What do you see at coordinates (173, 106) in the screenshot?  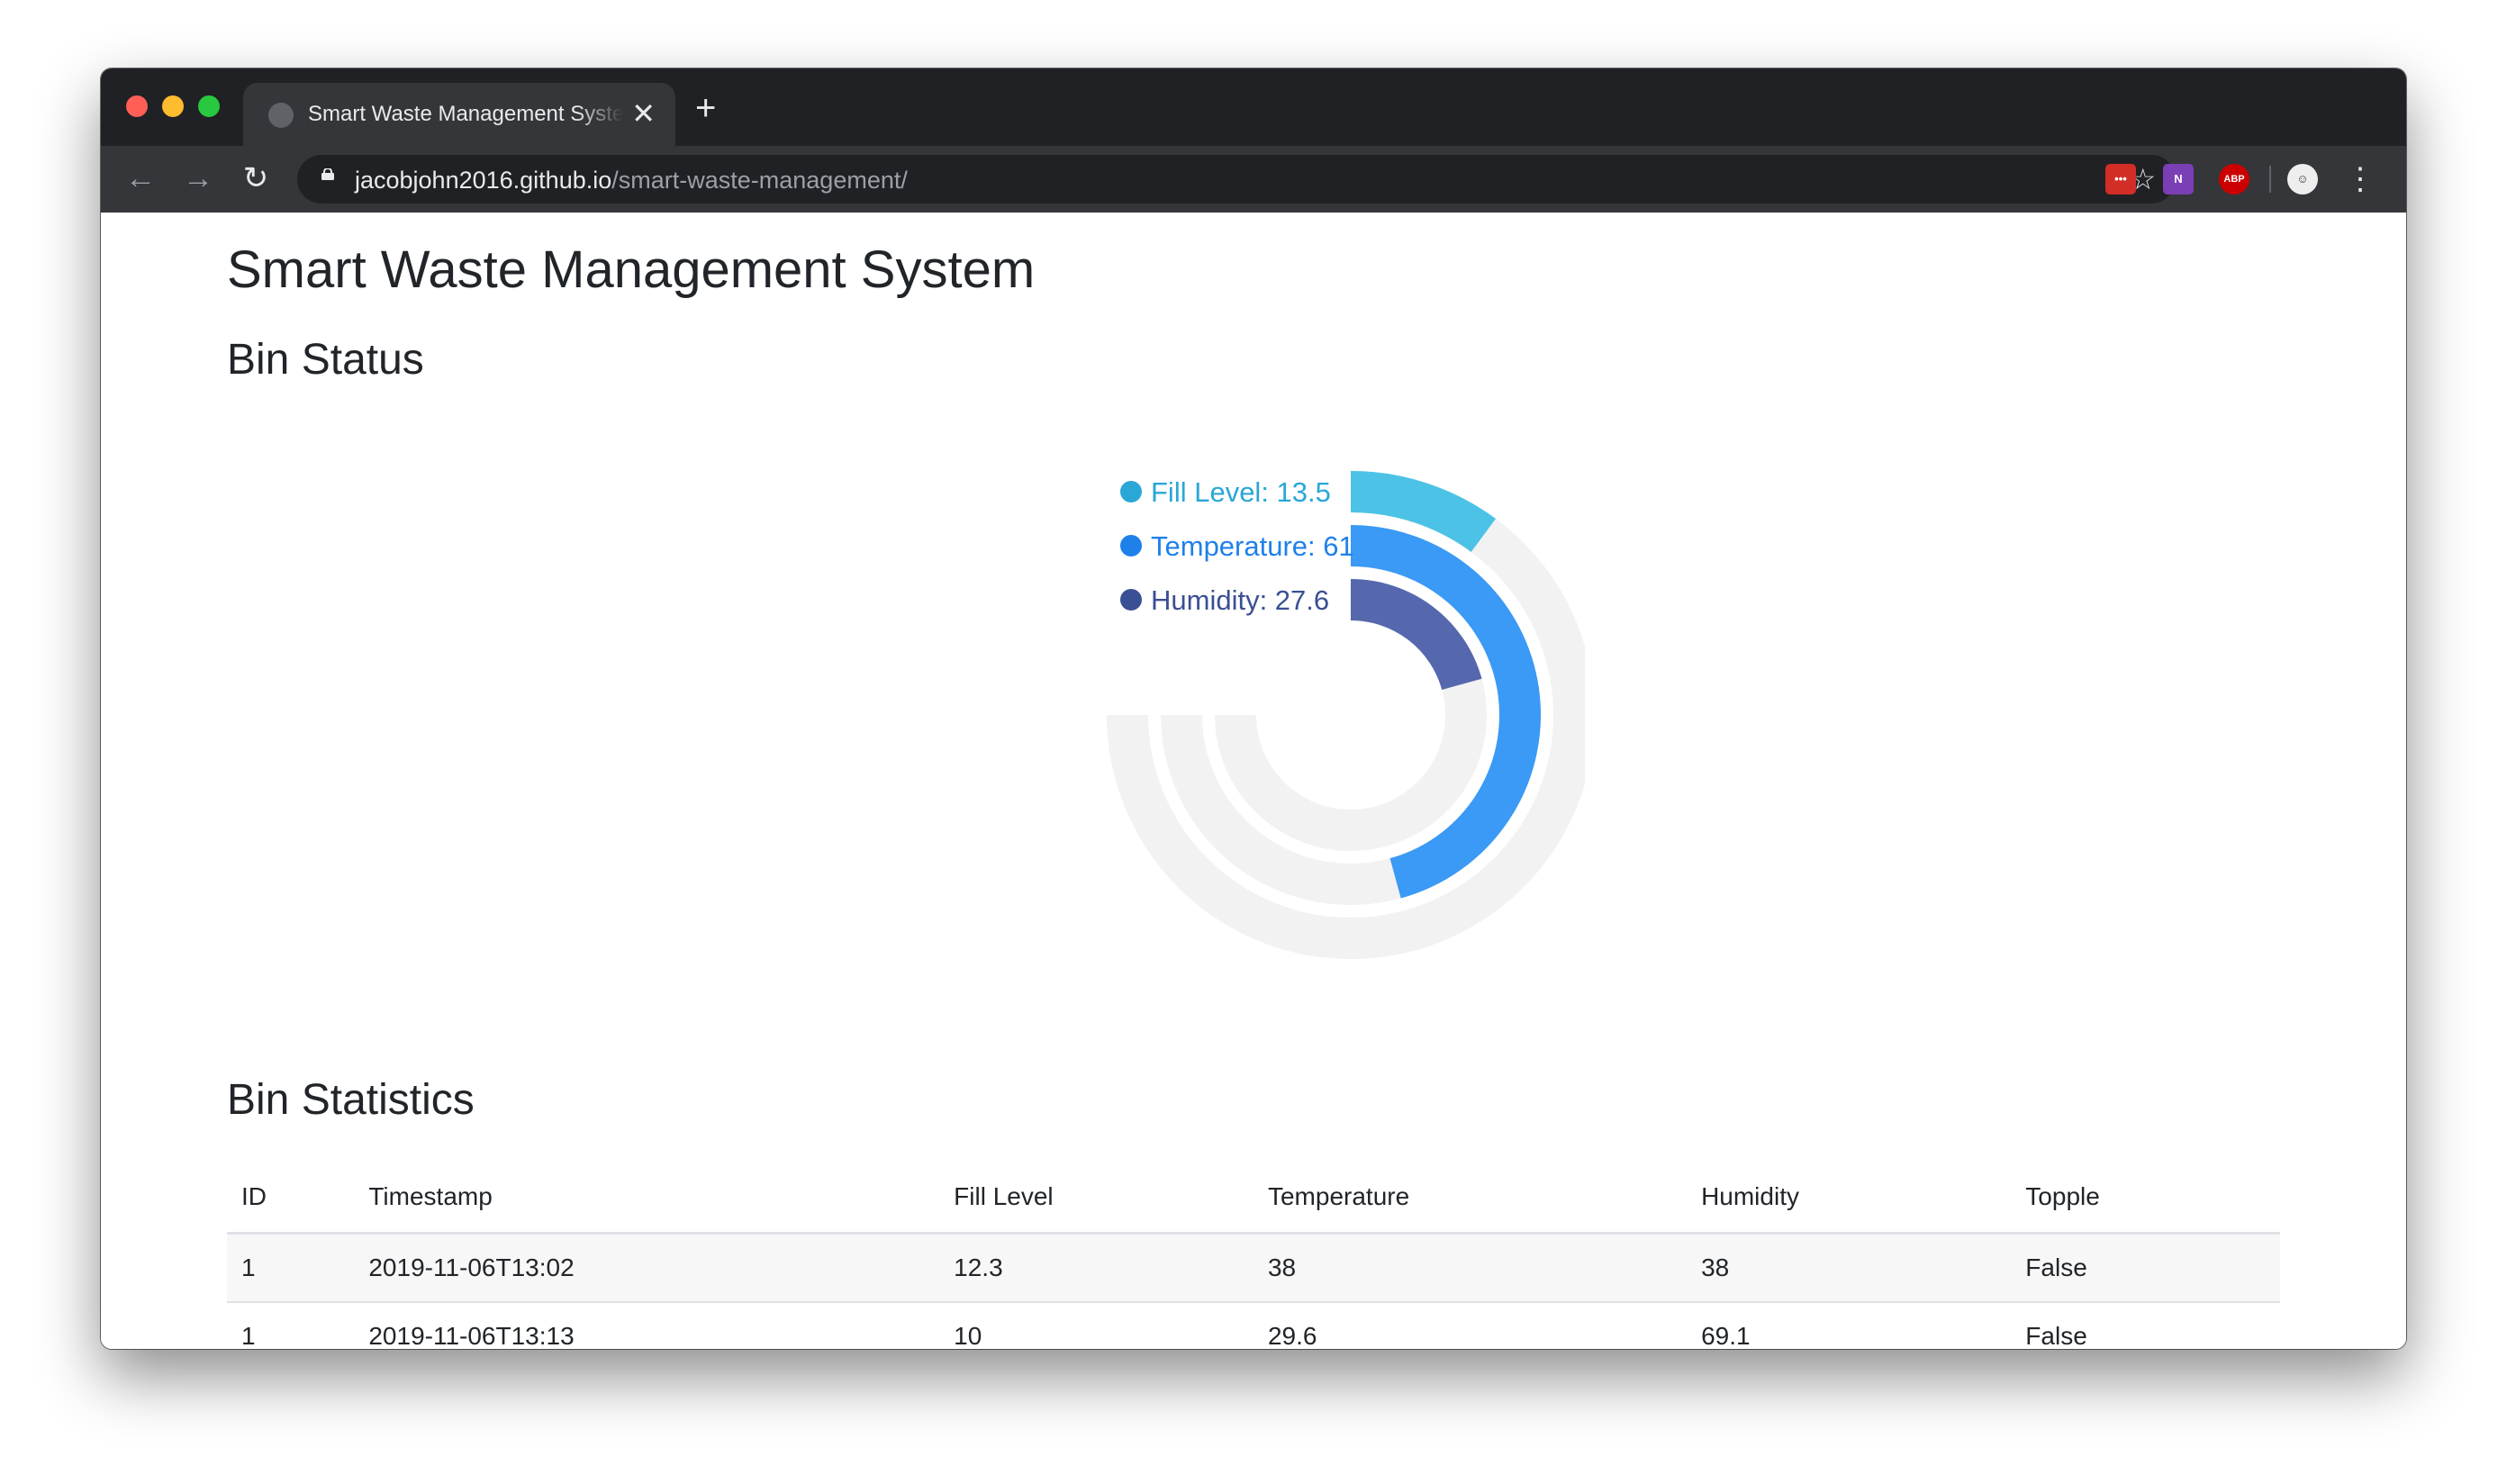 I see `minimize-window-button` at bounding box center [173, 106].